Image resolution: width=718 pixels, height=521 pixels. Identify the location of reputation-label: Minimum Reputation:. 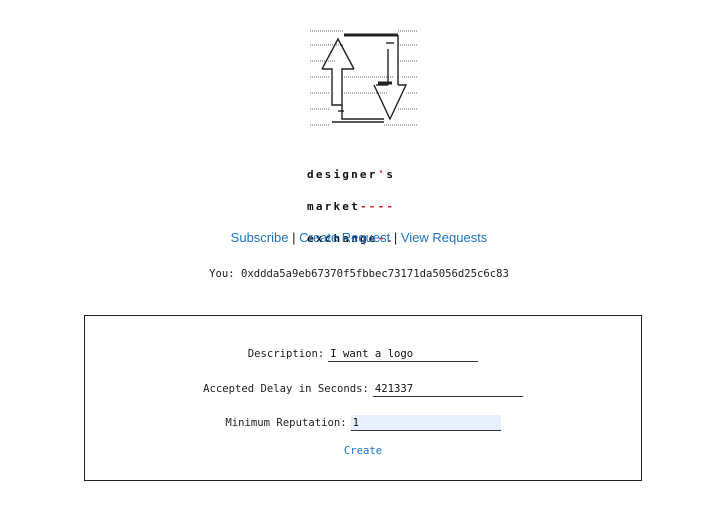
(286, 423).